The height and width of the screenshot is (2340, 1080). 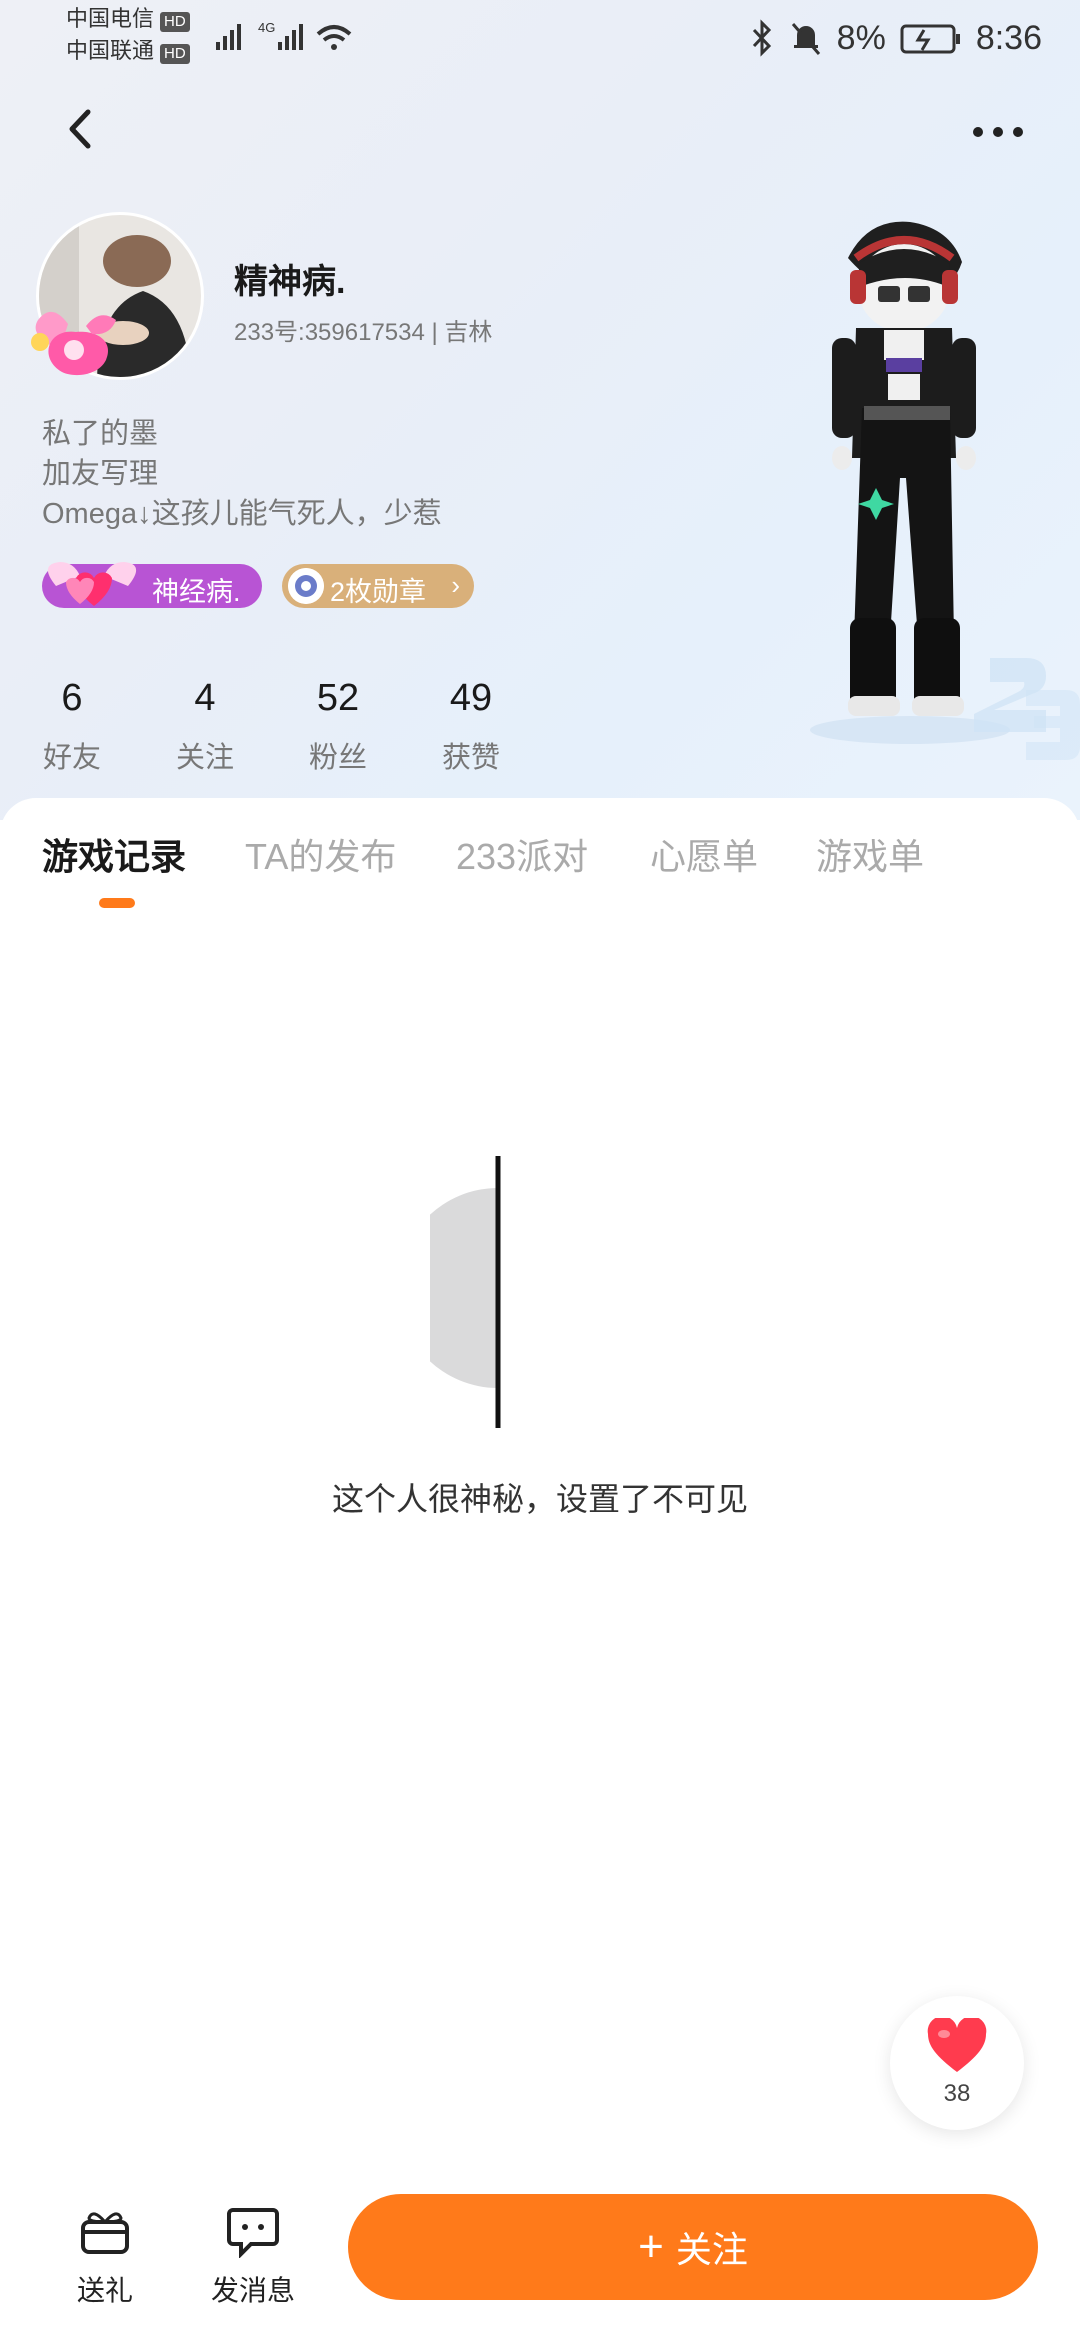 What do you see at coordinates (337, 758) in the screenshot?
I see `stat-fans-label: 粉丝` at bounding box center [337, 758].